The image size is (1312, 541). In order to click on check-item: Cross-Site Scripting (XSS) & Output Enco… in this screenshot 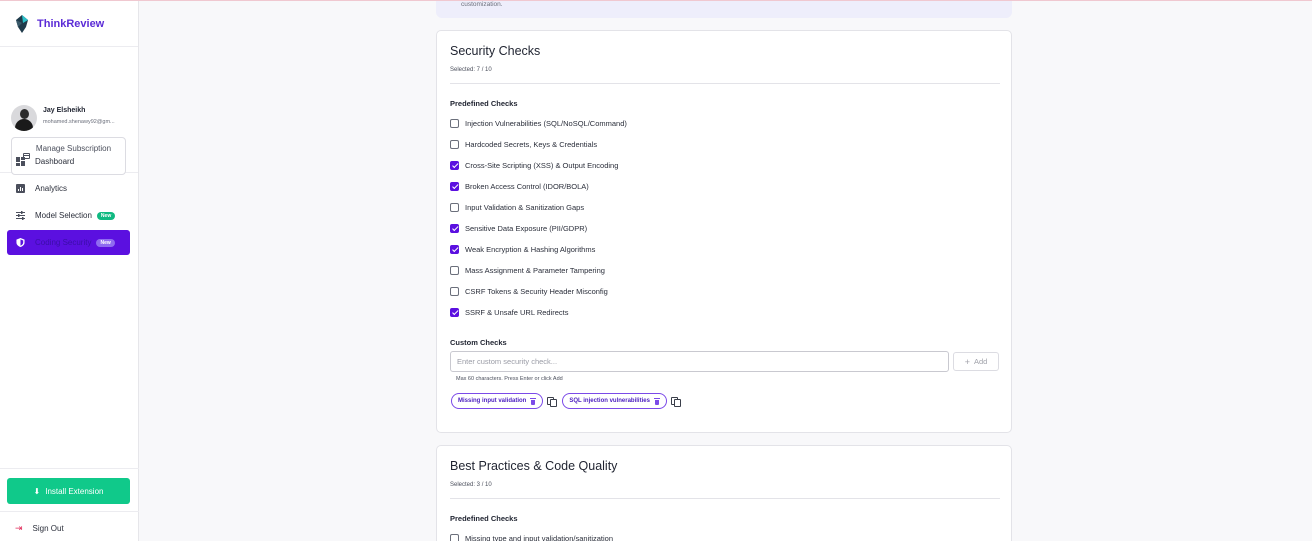, I will do `click(534, 165)`.